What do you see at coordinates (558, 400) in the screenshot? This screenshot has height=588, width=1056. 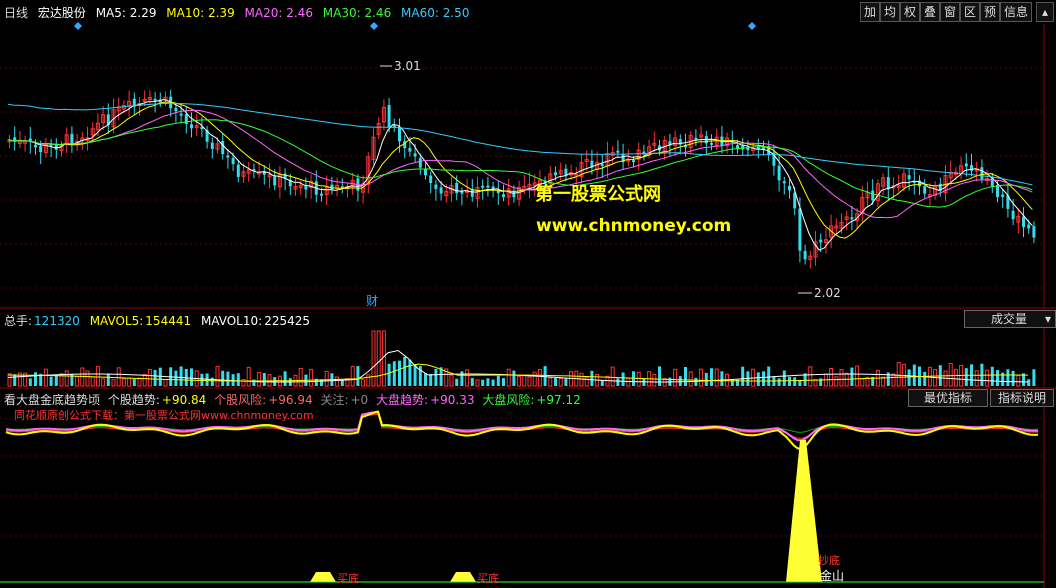 I see `market-risk-value: +97.12` at bounding box center [558, 400].